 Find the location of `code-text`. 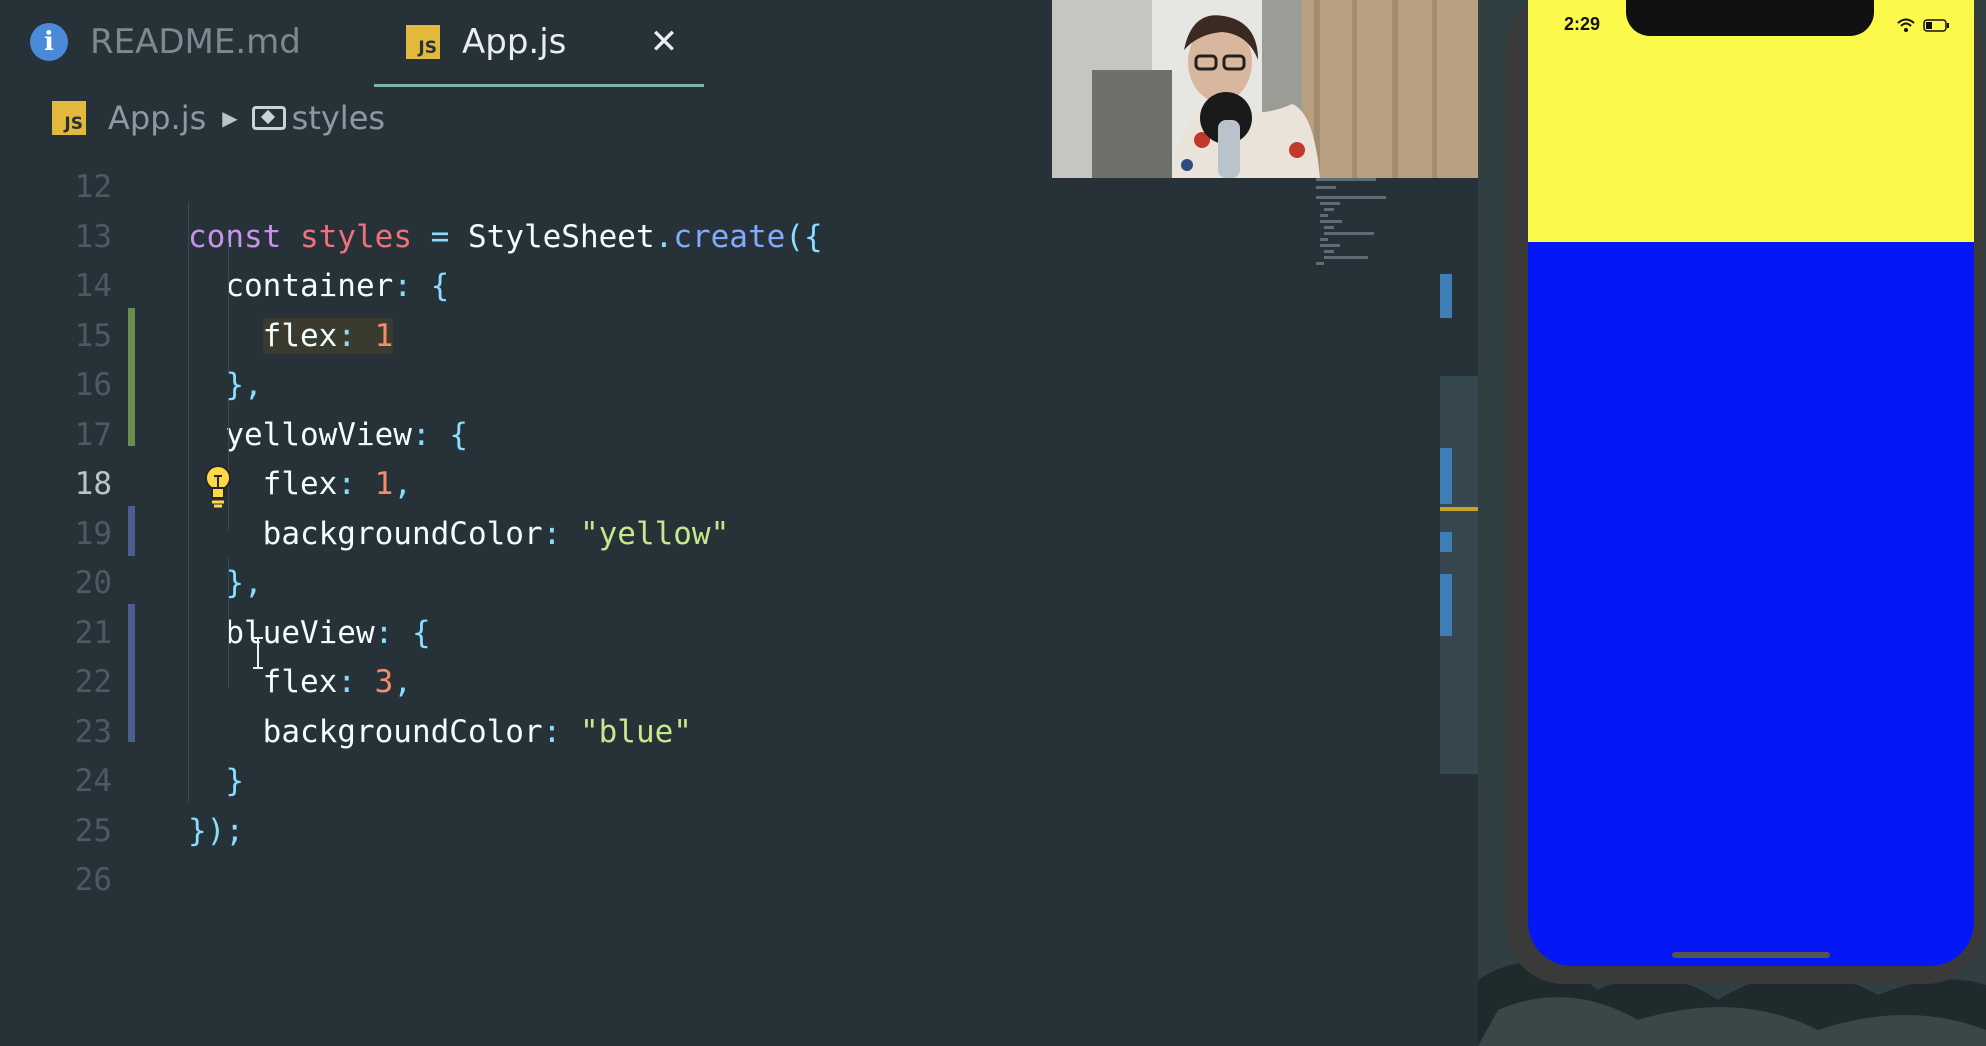

code-text is located at coordinates (225, 187).